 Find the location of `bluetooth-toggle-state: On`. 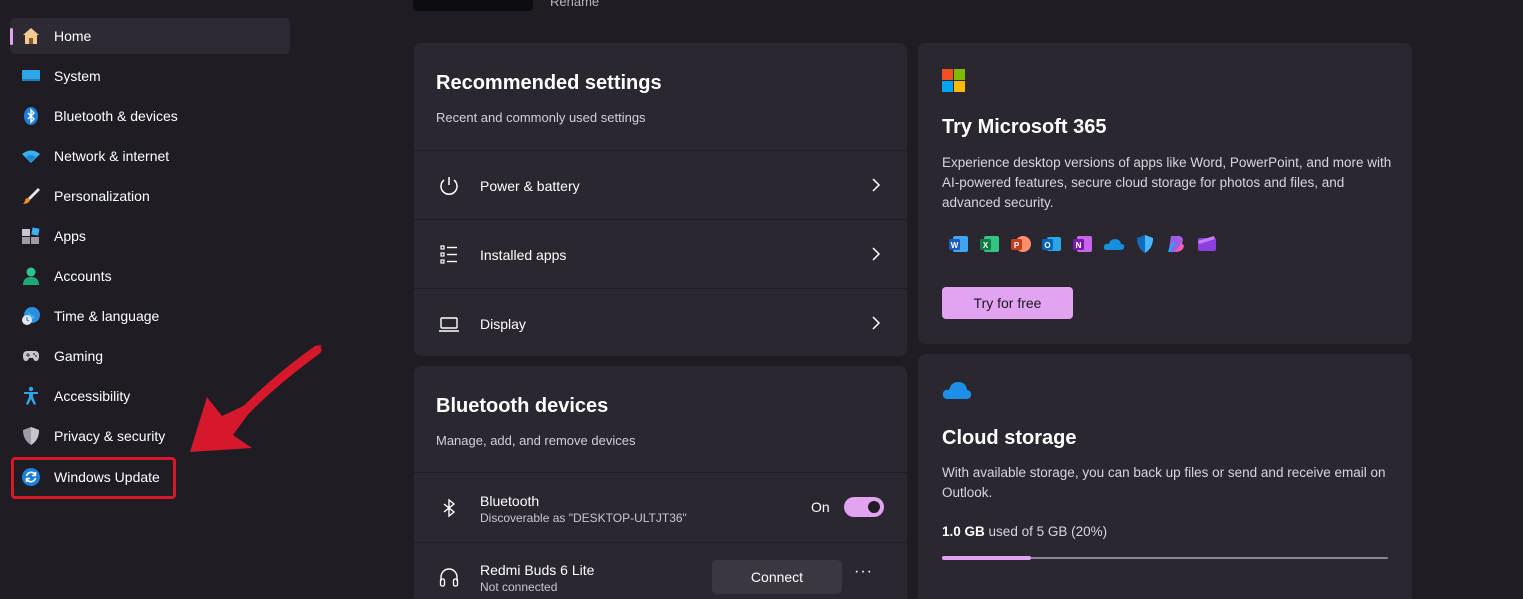

bluetooth-toggle-state: On is located at coordinates (820, 507).